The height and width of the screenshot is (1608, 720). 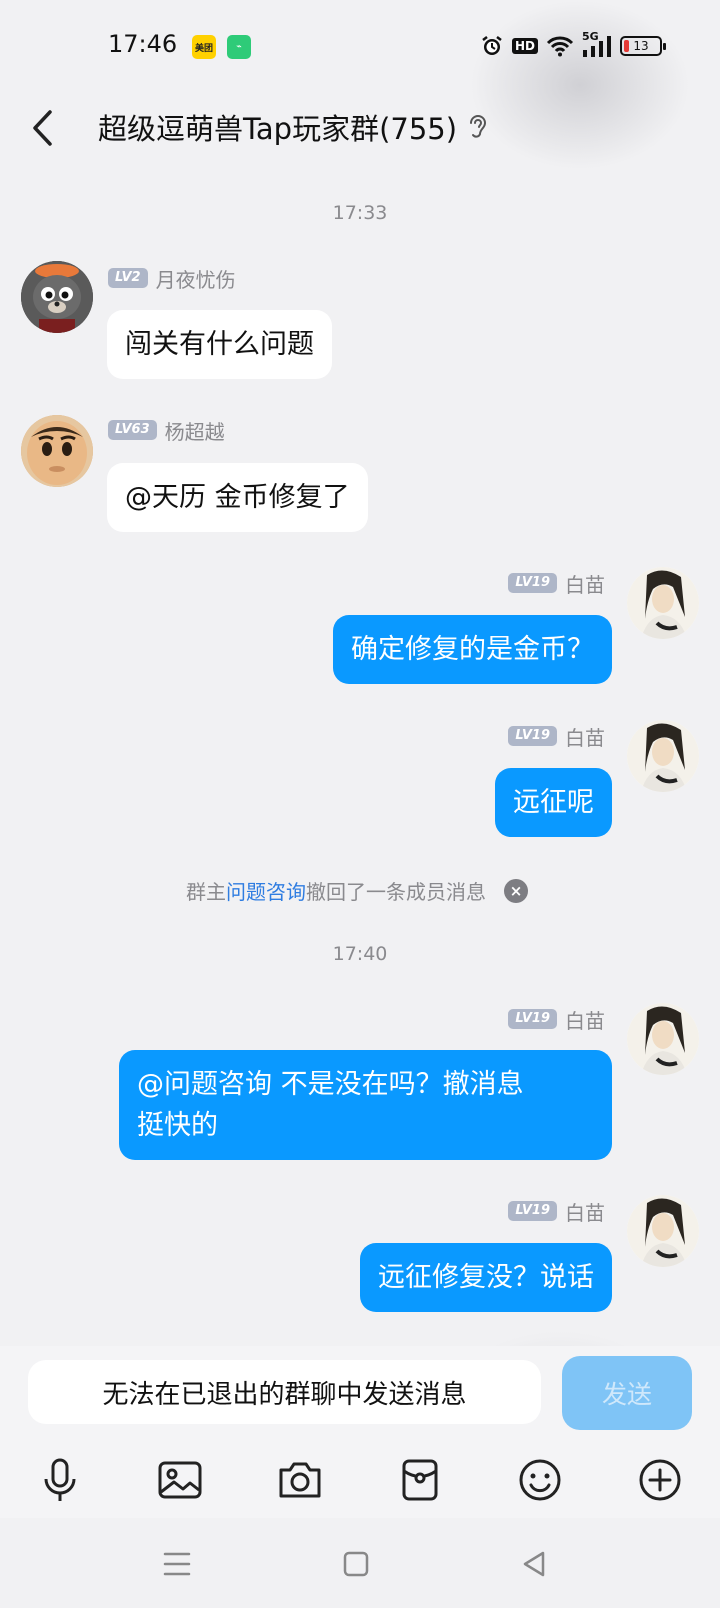 What do you see at coordinates (219, 344) in the screenshot?
I see `message-bubble: 闯关有什么问题` at bounding box center [219, 344].